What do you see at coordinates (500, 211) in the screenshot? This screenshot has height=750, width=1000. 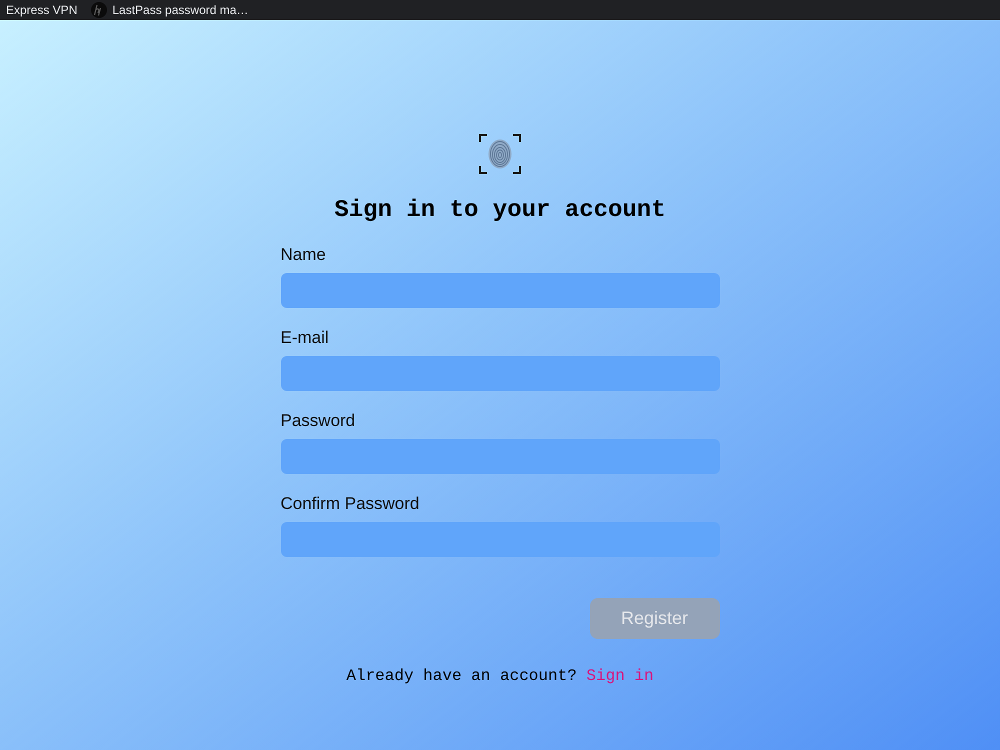 I see `page-title: Sign in to your account` at bounding box center [500, 211].